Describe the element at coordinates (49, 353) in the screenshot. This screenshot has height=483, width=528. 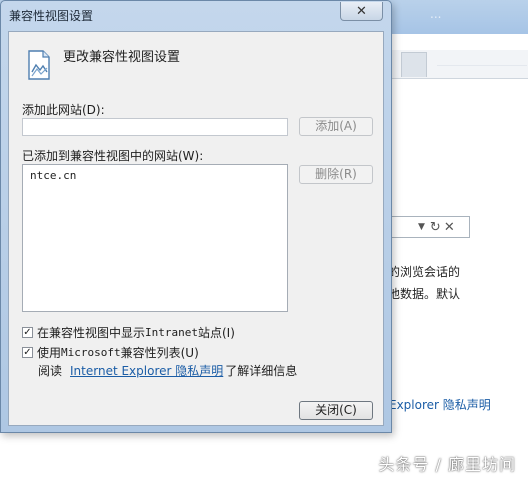
I see `ms-list-checkbox-label-a: 使用` at that location.